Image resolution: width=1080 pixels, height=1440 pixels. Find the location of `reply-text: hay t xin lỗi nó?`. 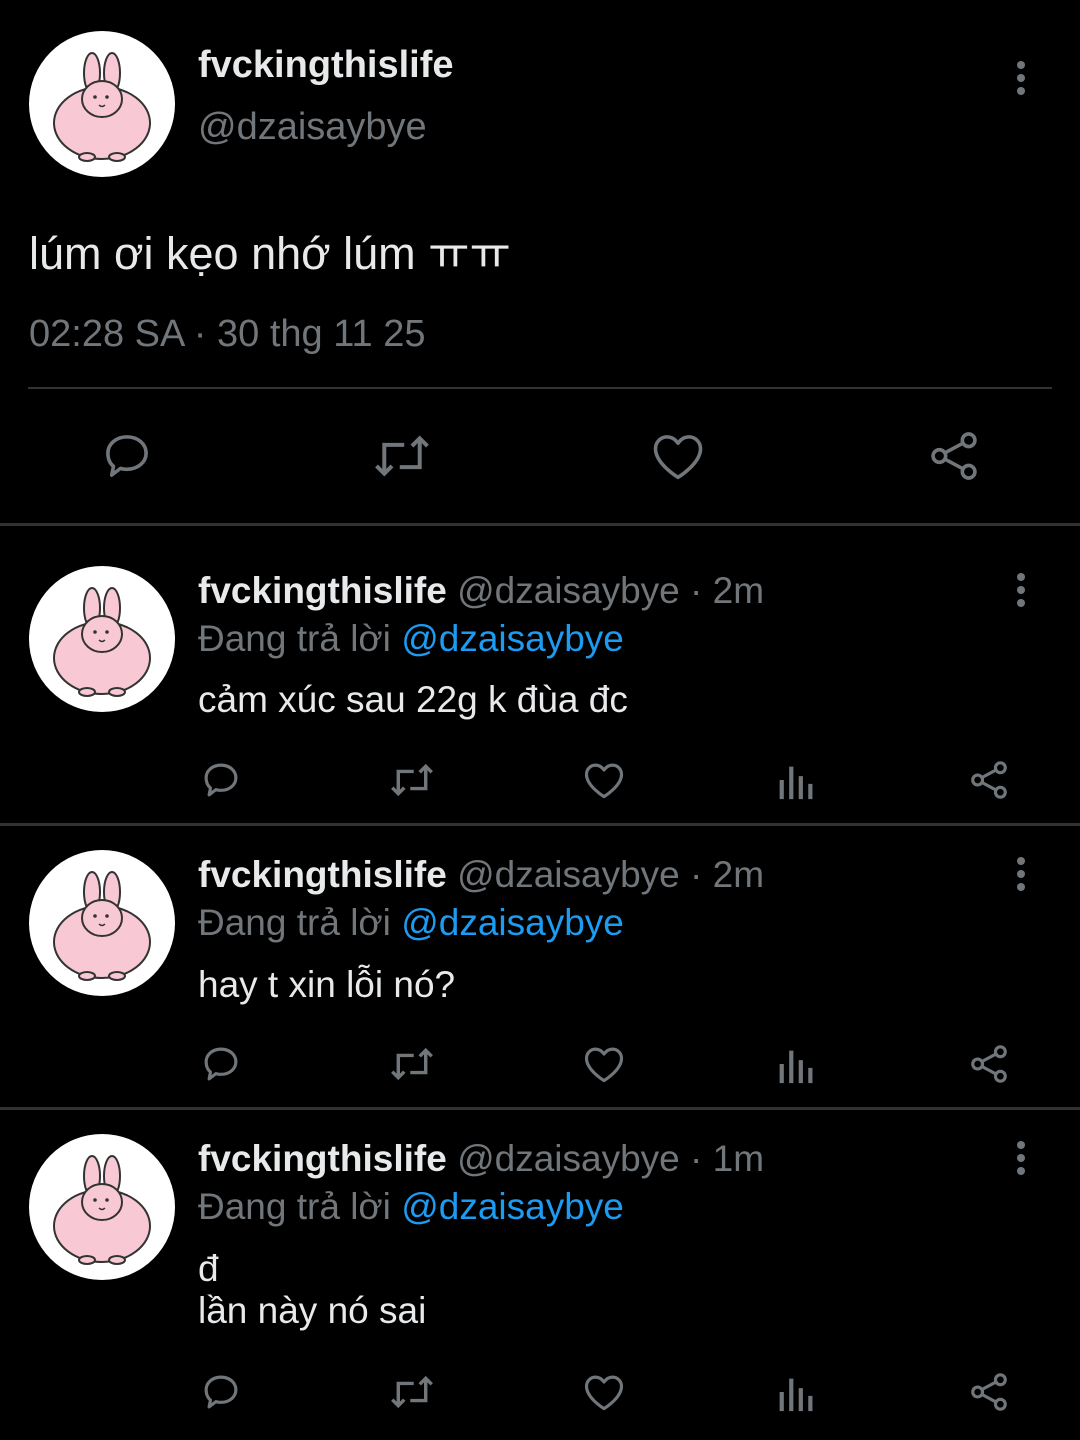

reply-text: hay t xin lỗi nó? is located at coordinates (326, 985).